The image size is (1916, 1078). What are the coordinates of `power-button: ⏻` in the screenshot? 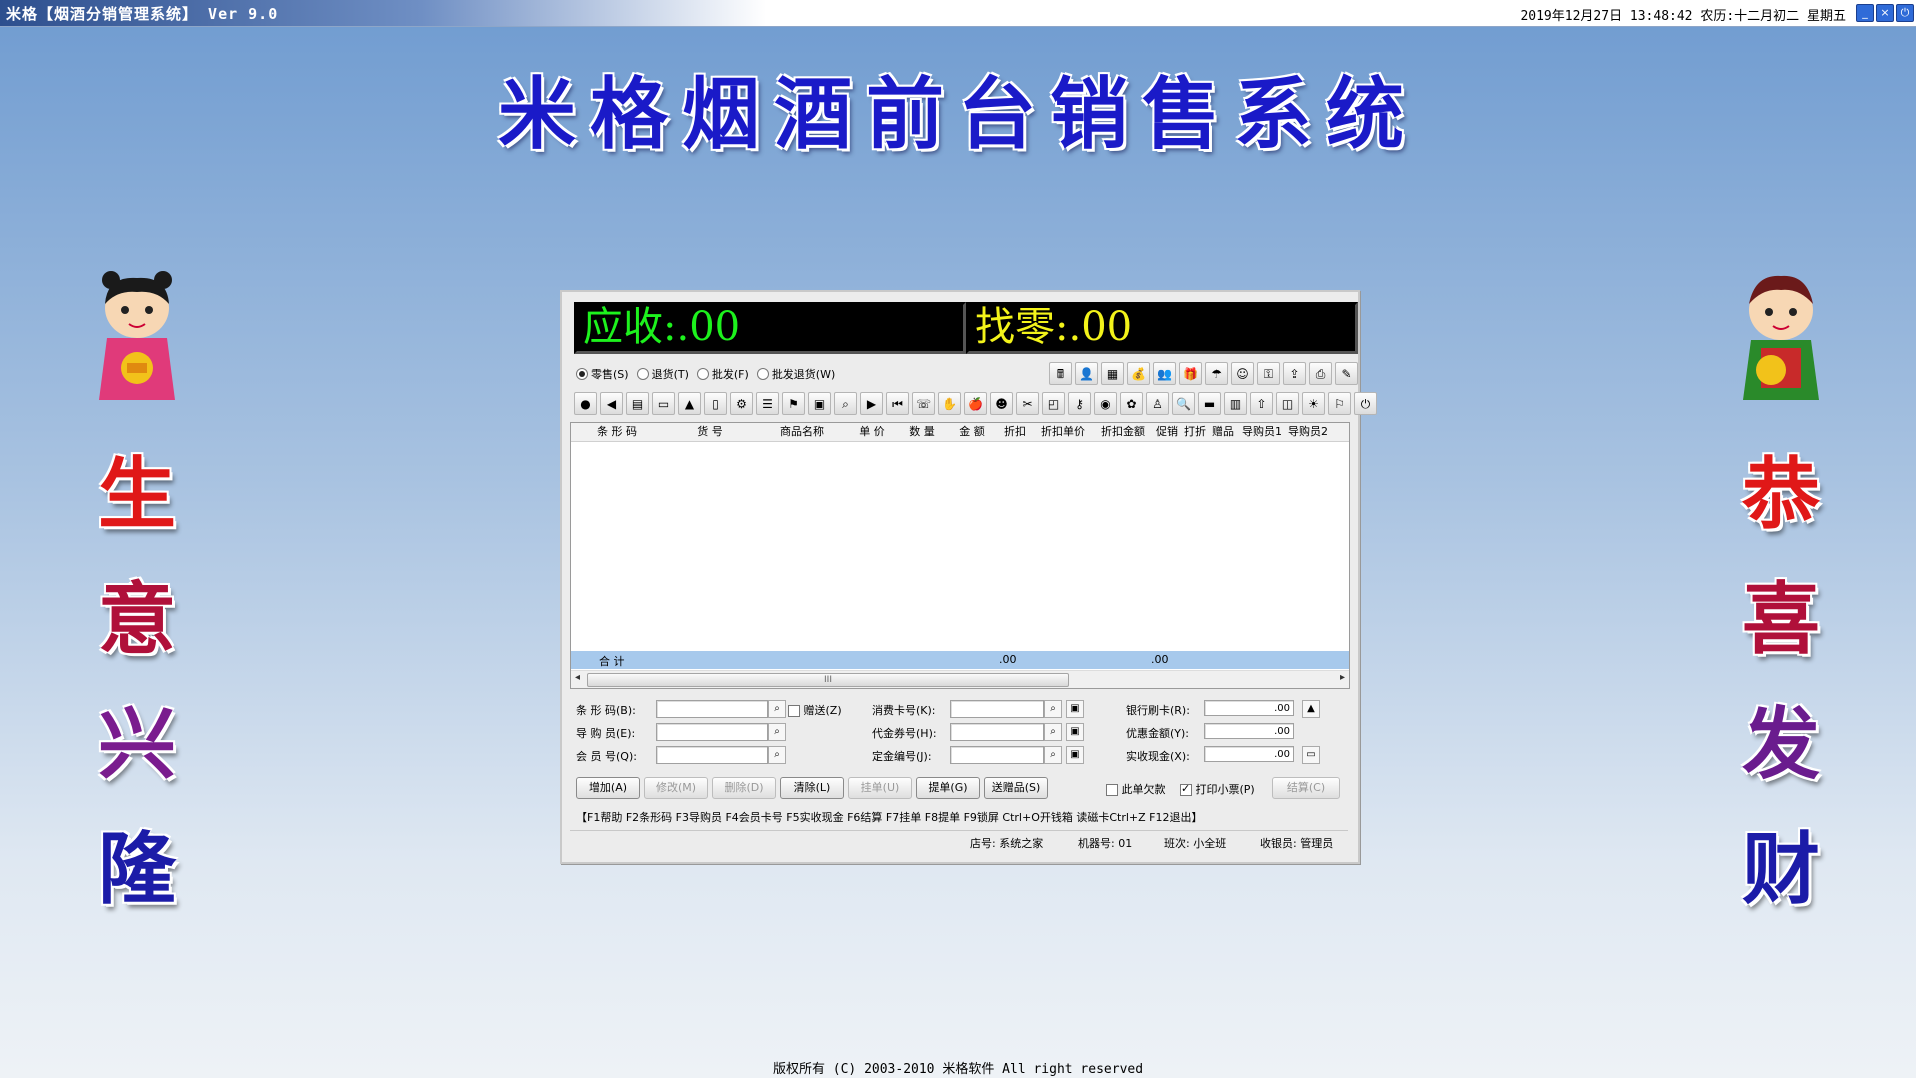 It's located at (1905, 13).